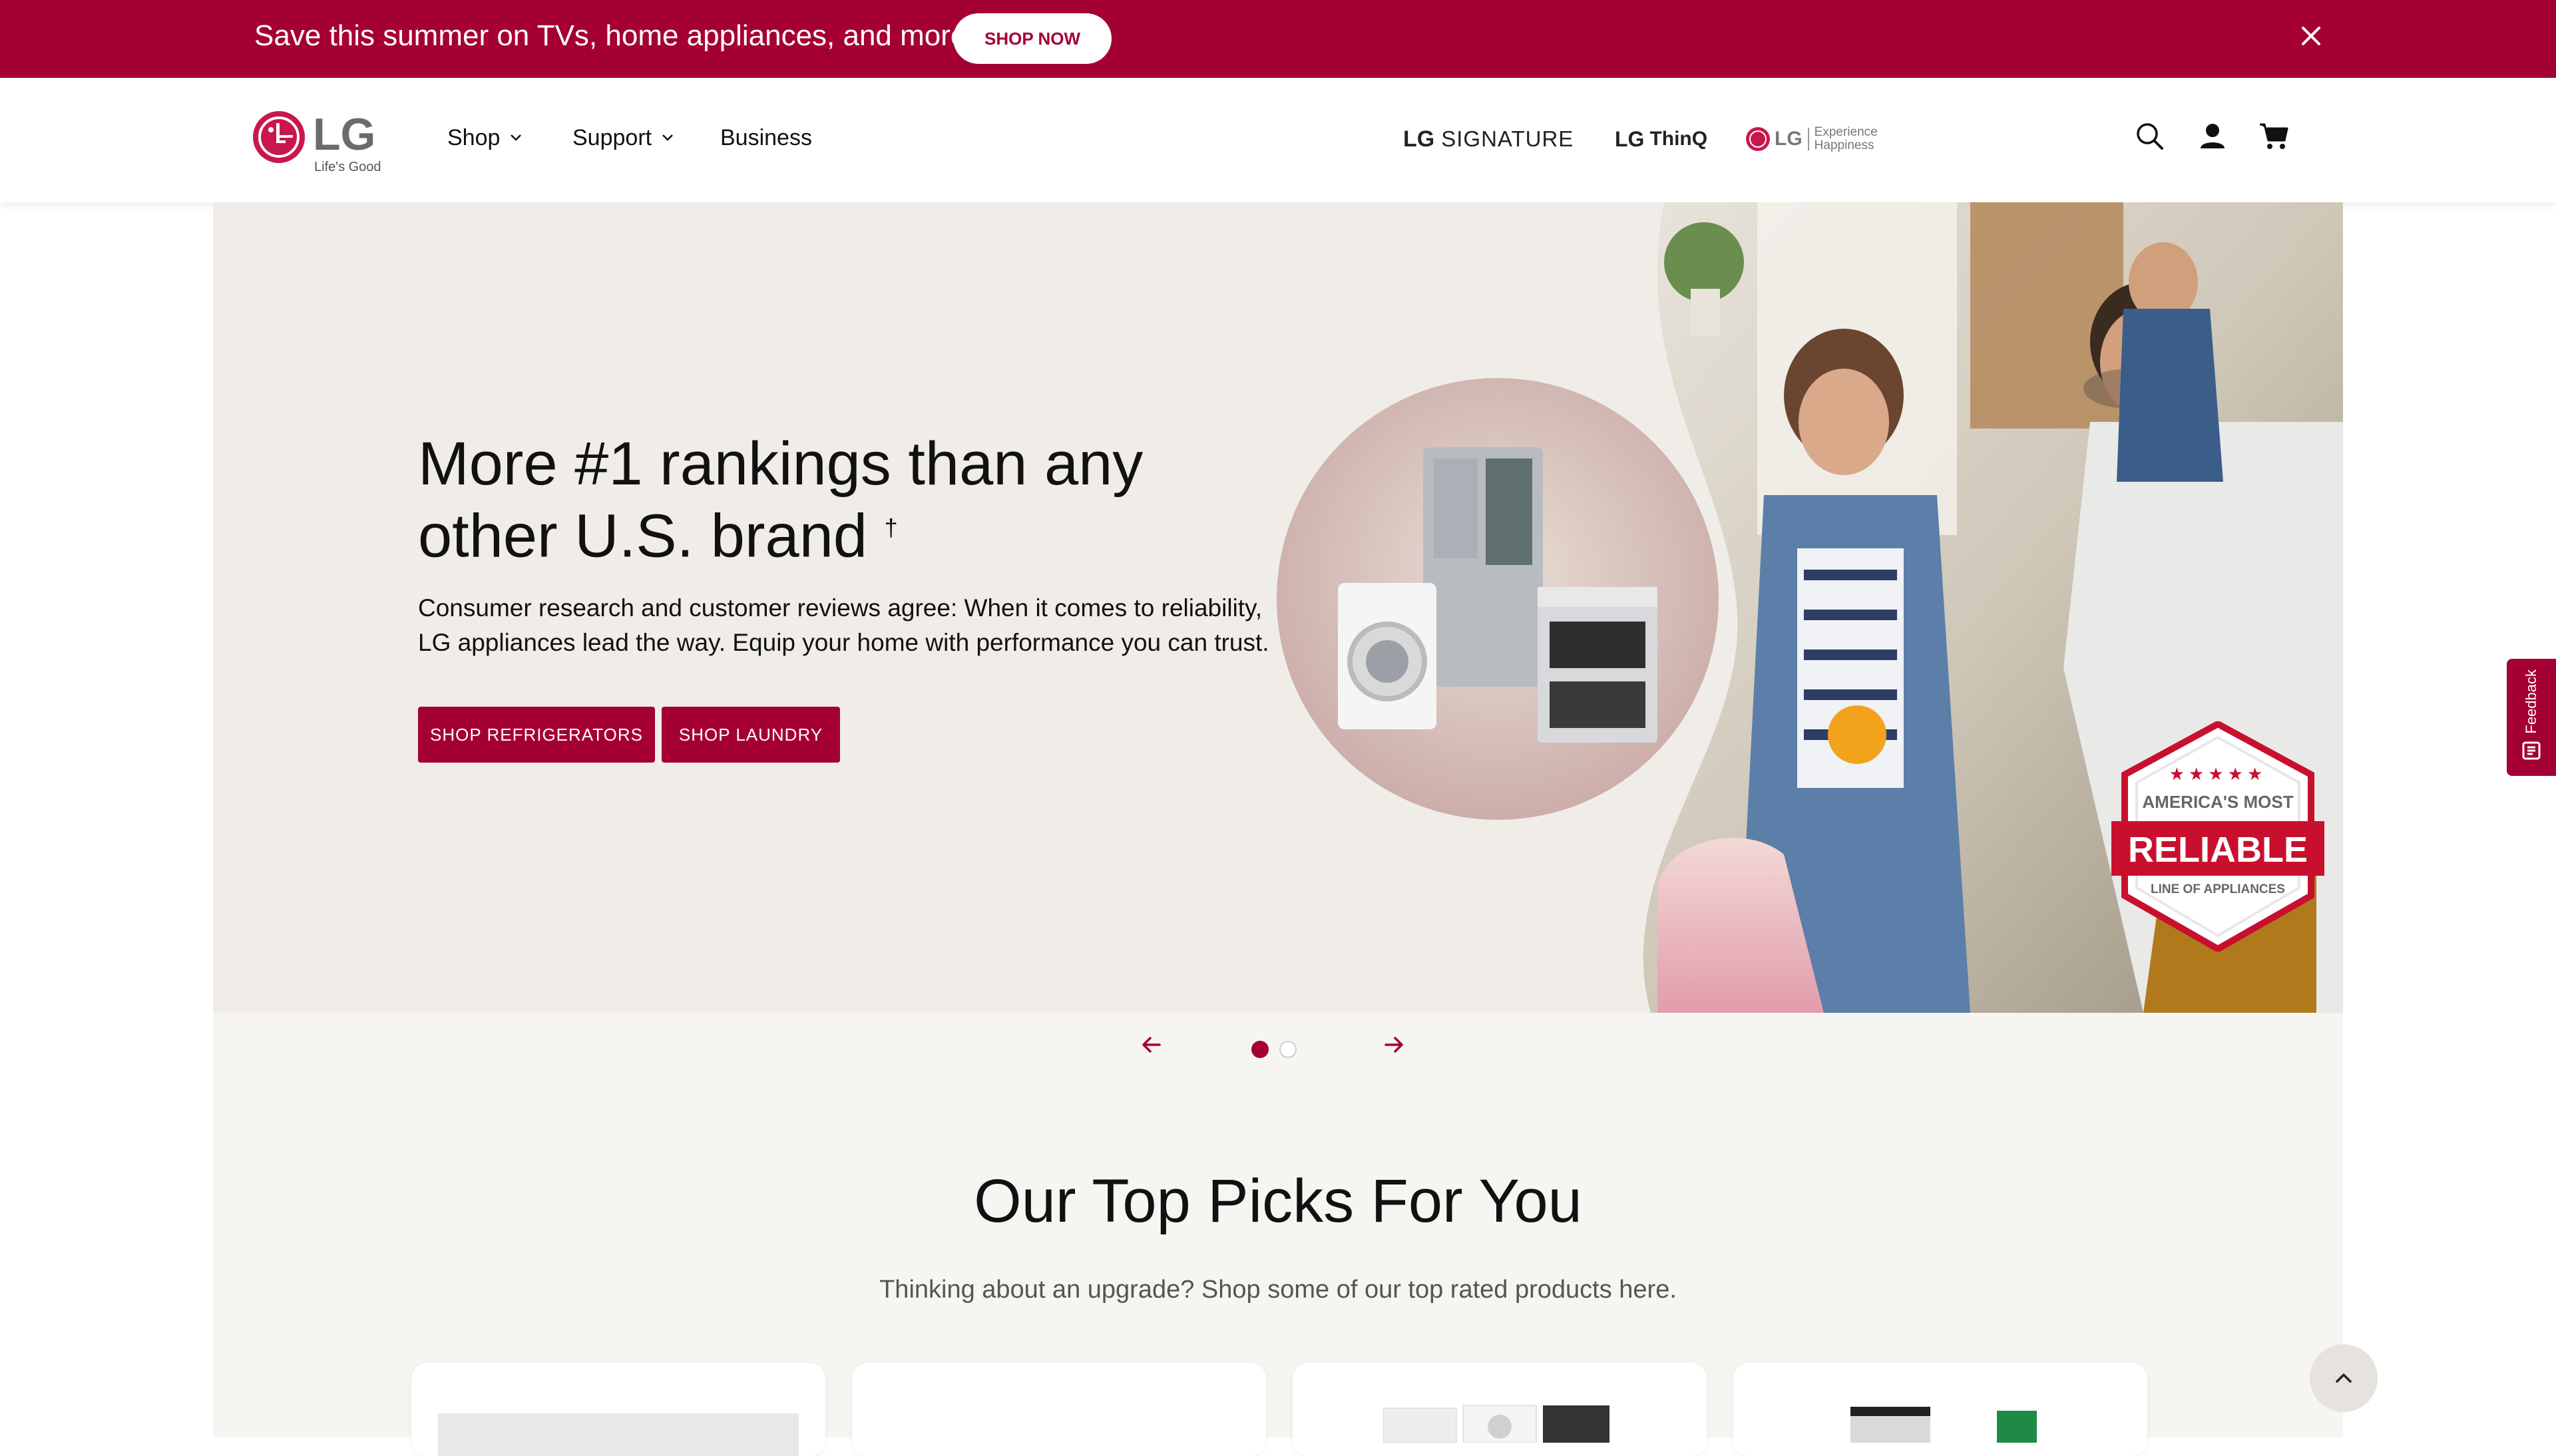  I want to click on thinq-text: ThinQ, so click(1678, 139).